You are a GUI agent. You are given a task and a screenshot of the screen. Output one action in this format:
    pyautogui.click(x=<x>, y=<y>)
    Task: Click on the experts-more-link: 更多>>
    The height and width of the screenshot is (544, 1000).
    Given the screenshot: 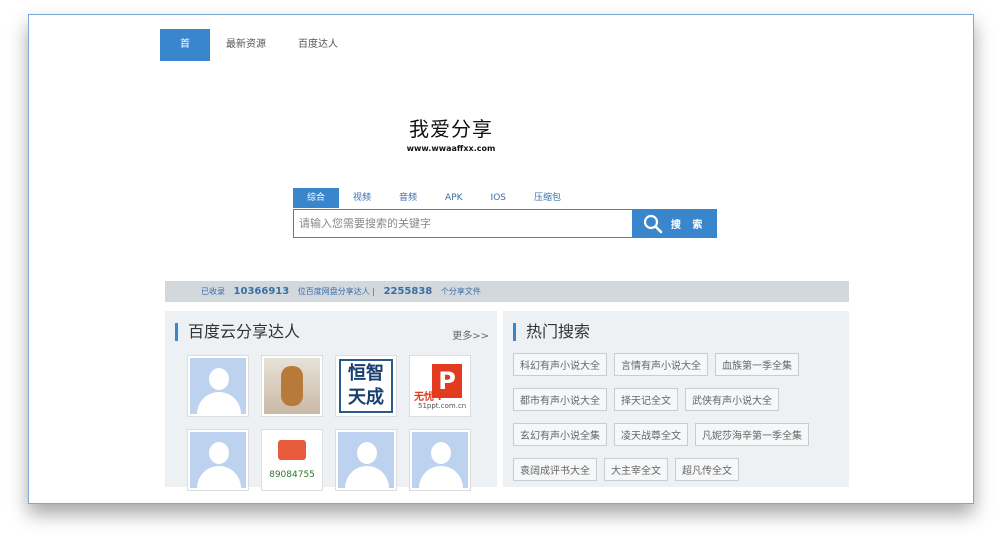 What is the action you would take?
    pyautogui.click(x=470, y=334)
    